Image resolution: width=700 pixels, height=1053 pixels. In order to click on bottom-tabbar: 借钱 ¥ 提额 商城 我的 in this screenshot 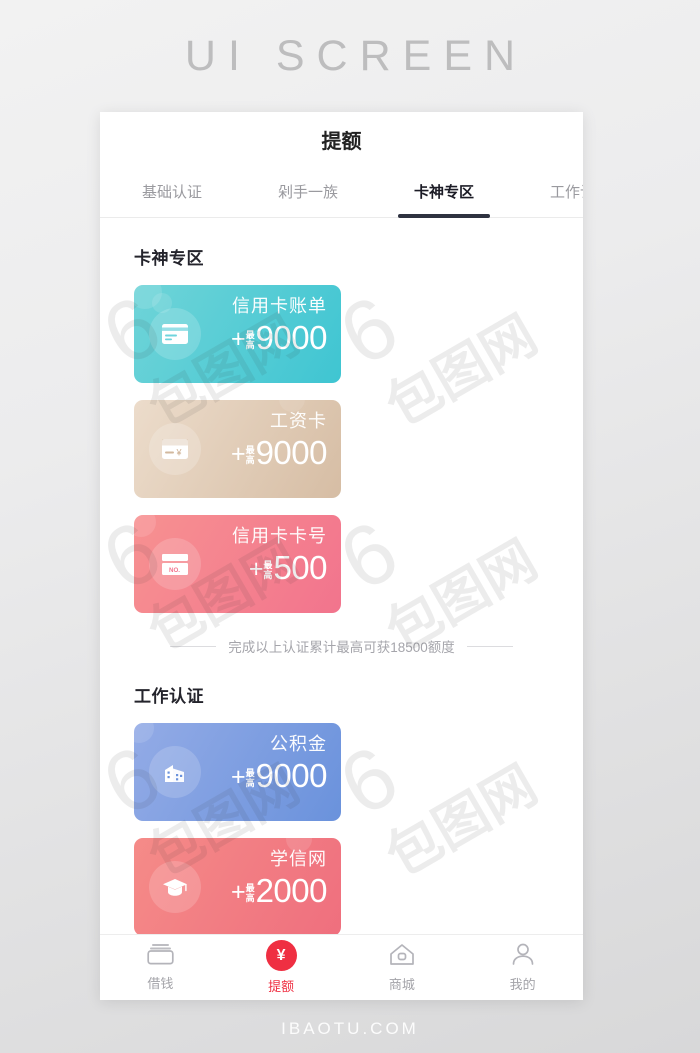, I will do `click(341, 967)`.